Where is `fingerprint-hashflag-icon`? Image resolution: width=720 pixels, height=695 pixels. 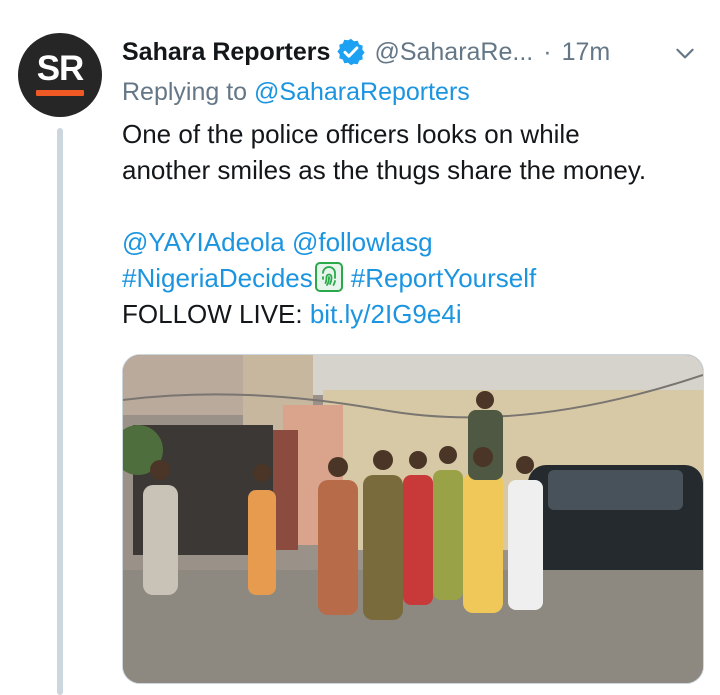
fingerprint-hashflag-icon is located at coordinates (328, 277).